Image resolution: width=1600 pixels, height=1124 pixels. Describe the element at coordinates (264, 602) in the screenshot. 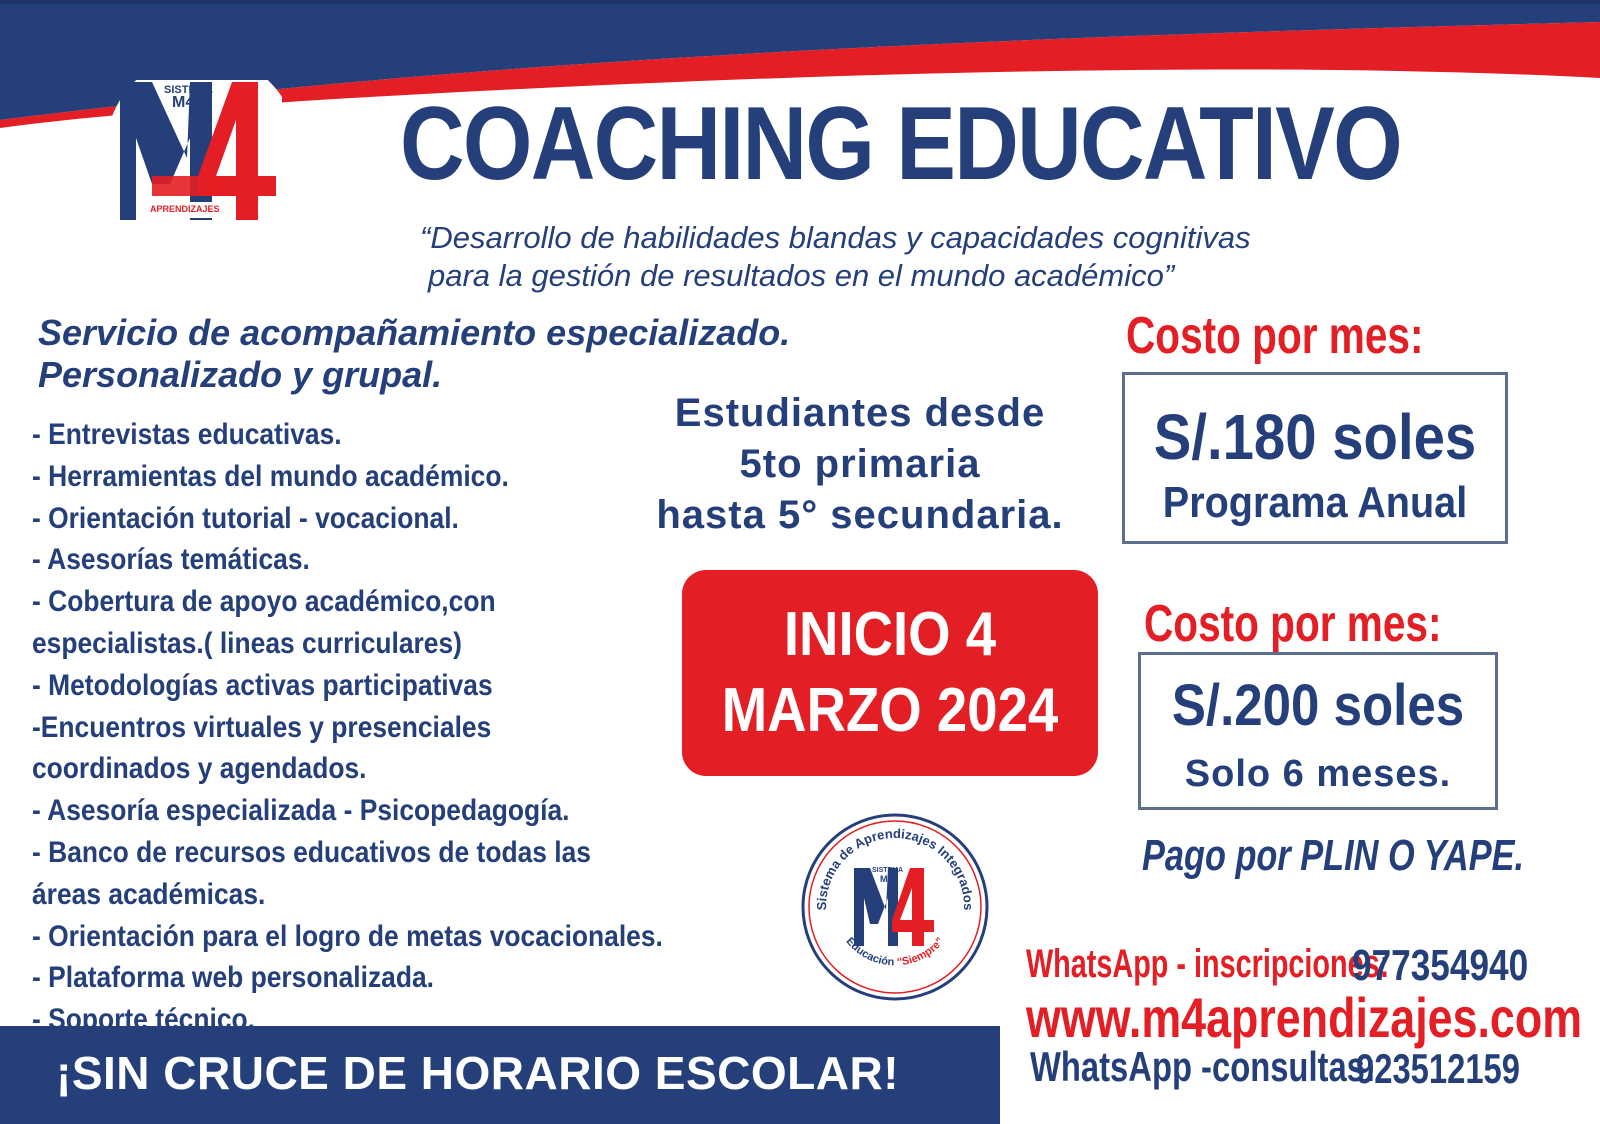

I see `feature-item: - Cobertura de apoyo académico,con` at that location.